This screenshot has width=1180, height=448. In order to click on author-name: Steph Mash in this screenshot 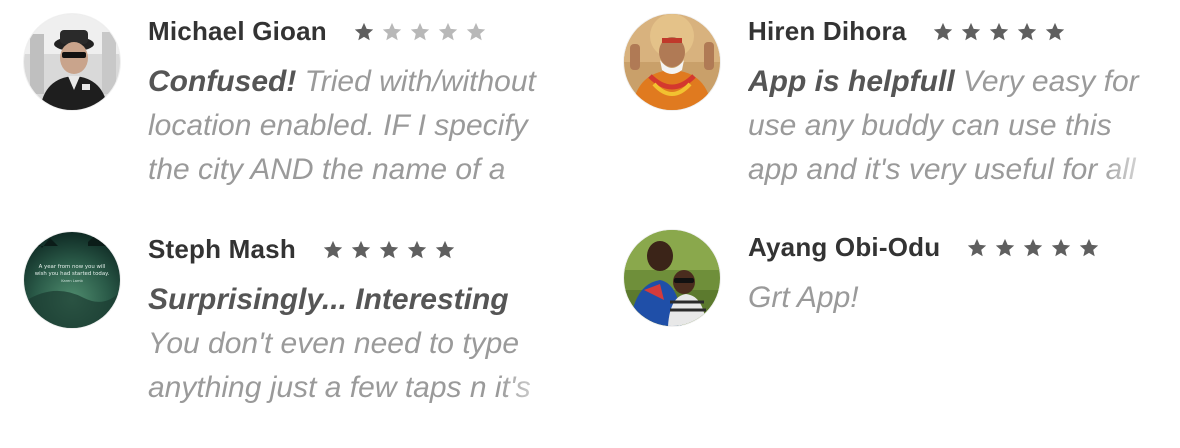, I will do `click(222, 249)`.